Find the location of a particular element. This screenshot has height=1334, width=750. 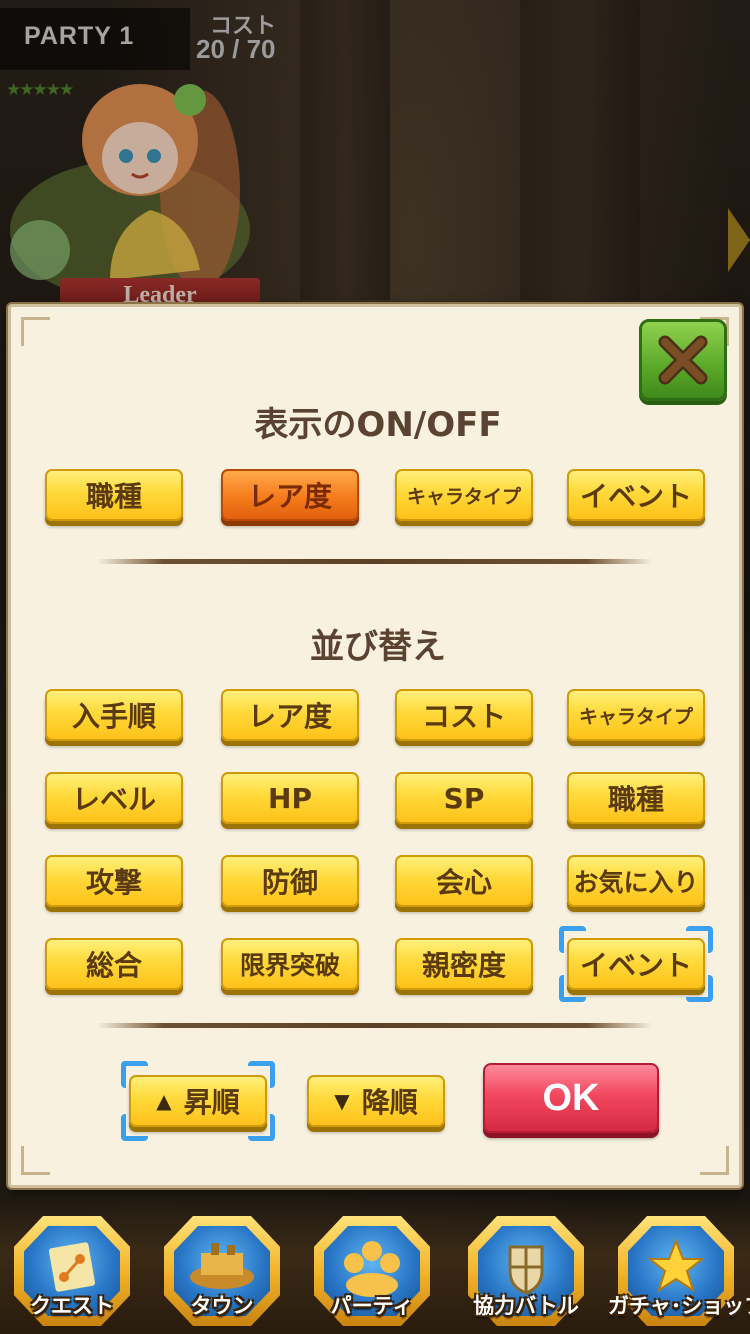

descending-button: ▼ 降順 is located at coordinates (376, 1101).